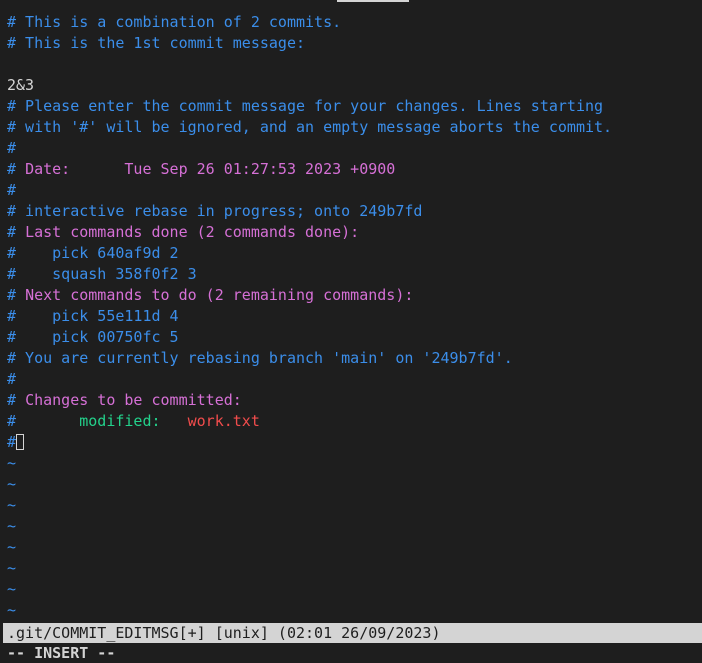 This screenshot has width=702, height=663. What do you see at coordinates (354, 421) in the screenshot?
I see `modified-file-line: # modified: work.txt` at bounding box center [354, 421].